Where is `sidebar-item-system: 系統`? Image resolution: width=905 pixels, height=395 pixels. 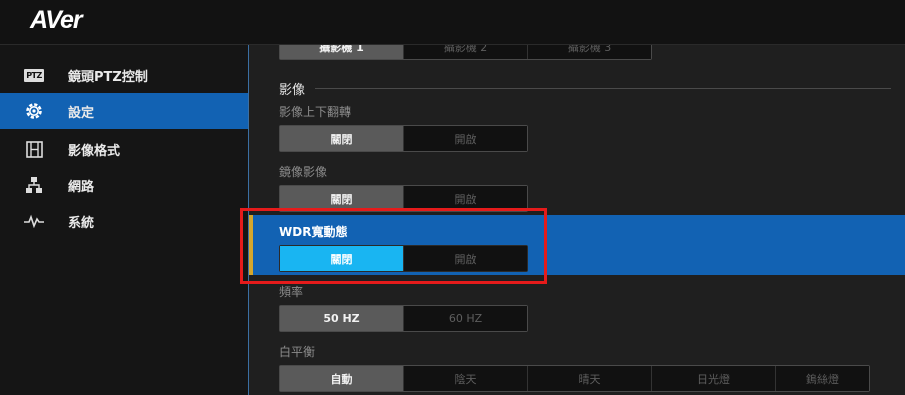
sidebar-item-system: 系統 is located at coordinates (124, 221).